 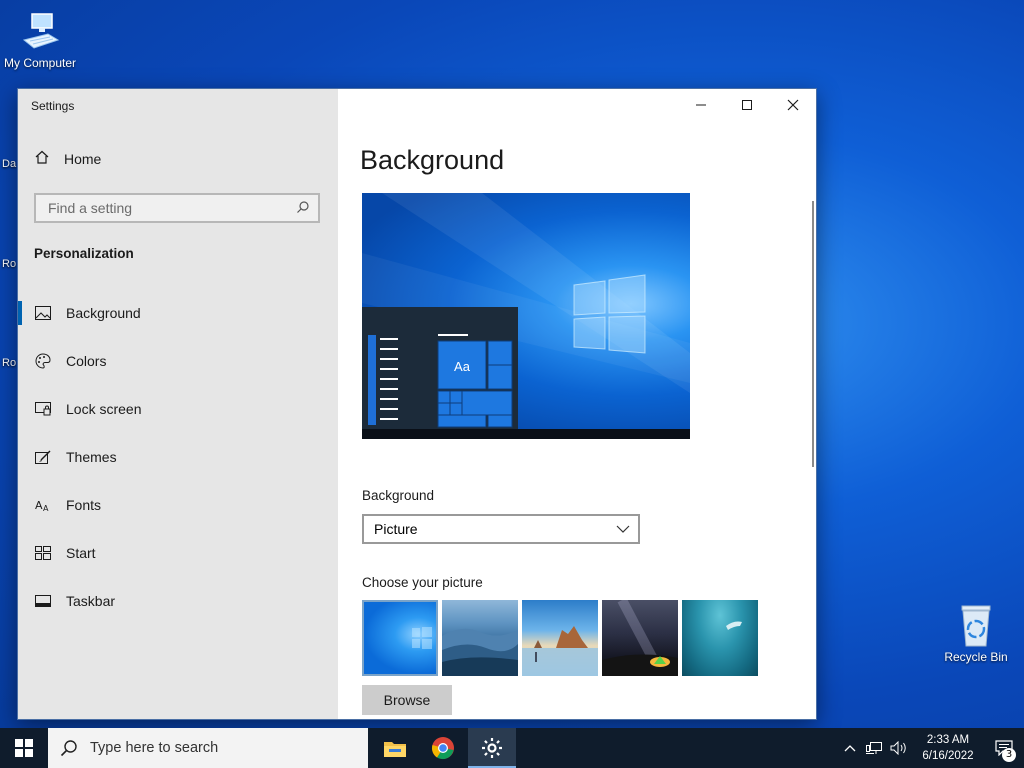 I want to click on minimize-icon, so click(x=701, y=105).